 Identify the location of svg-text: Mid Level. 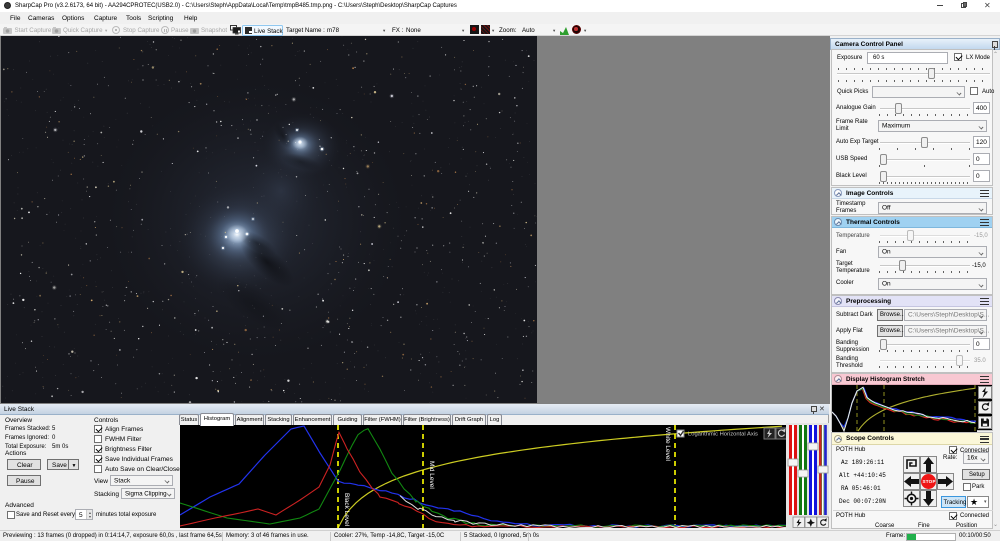
(431, 475).